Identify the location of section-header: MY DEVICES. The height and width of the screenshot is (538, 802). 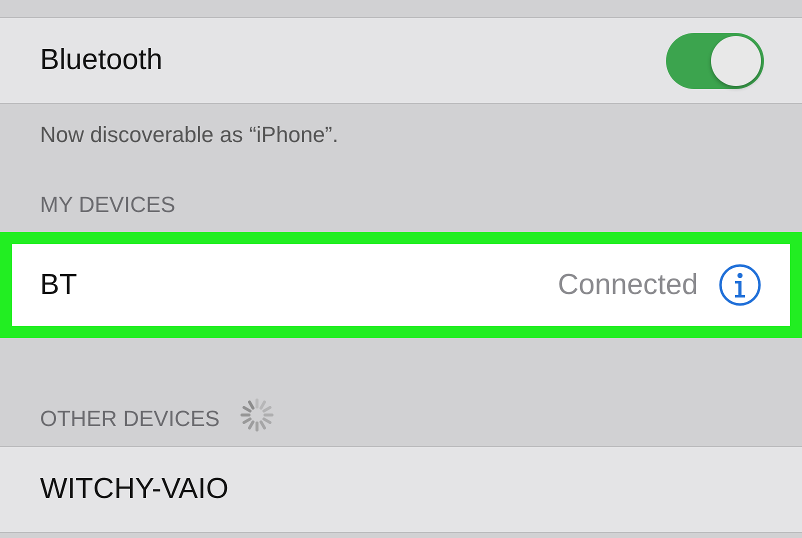
(108, 205).